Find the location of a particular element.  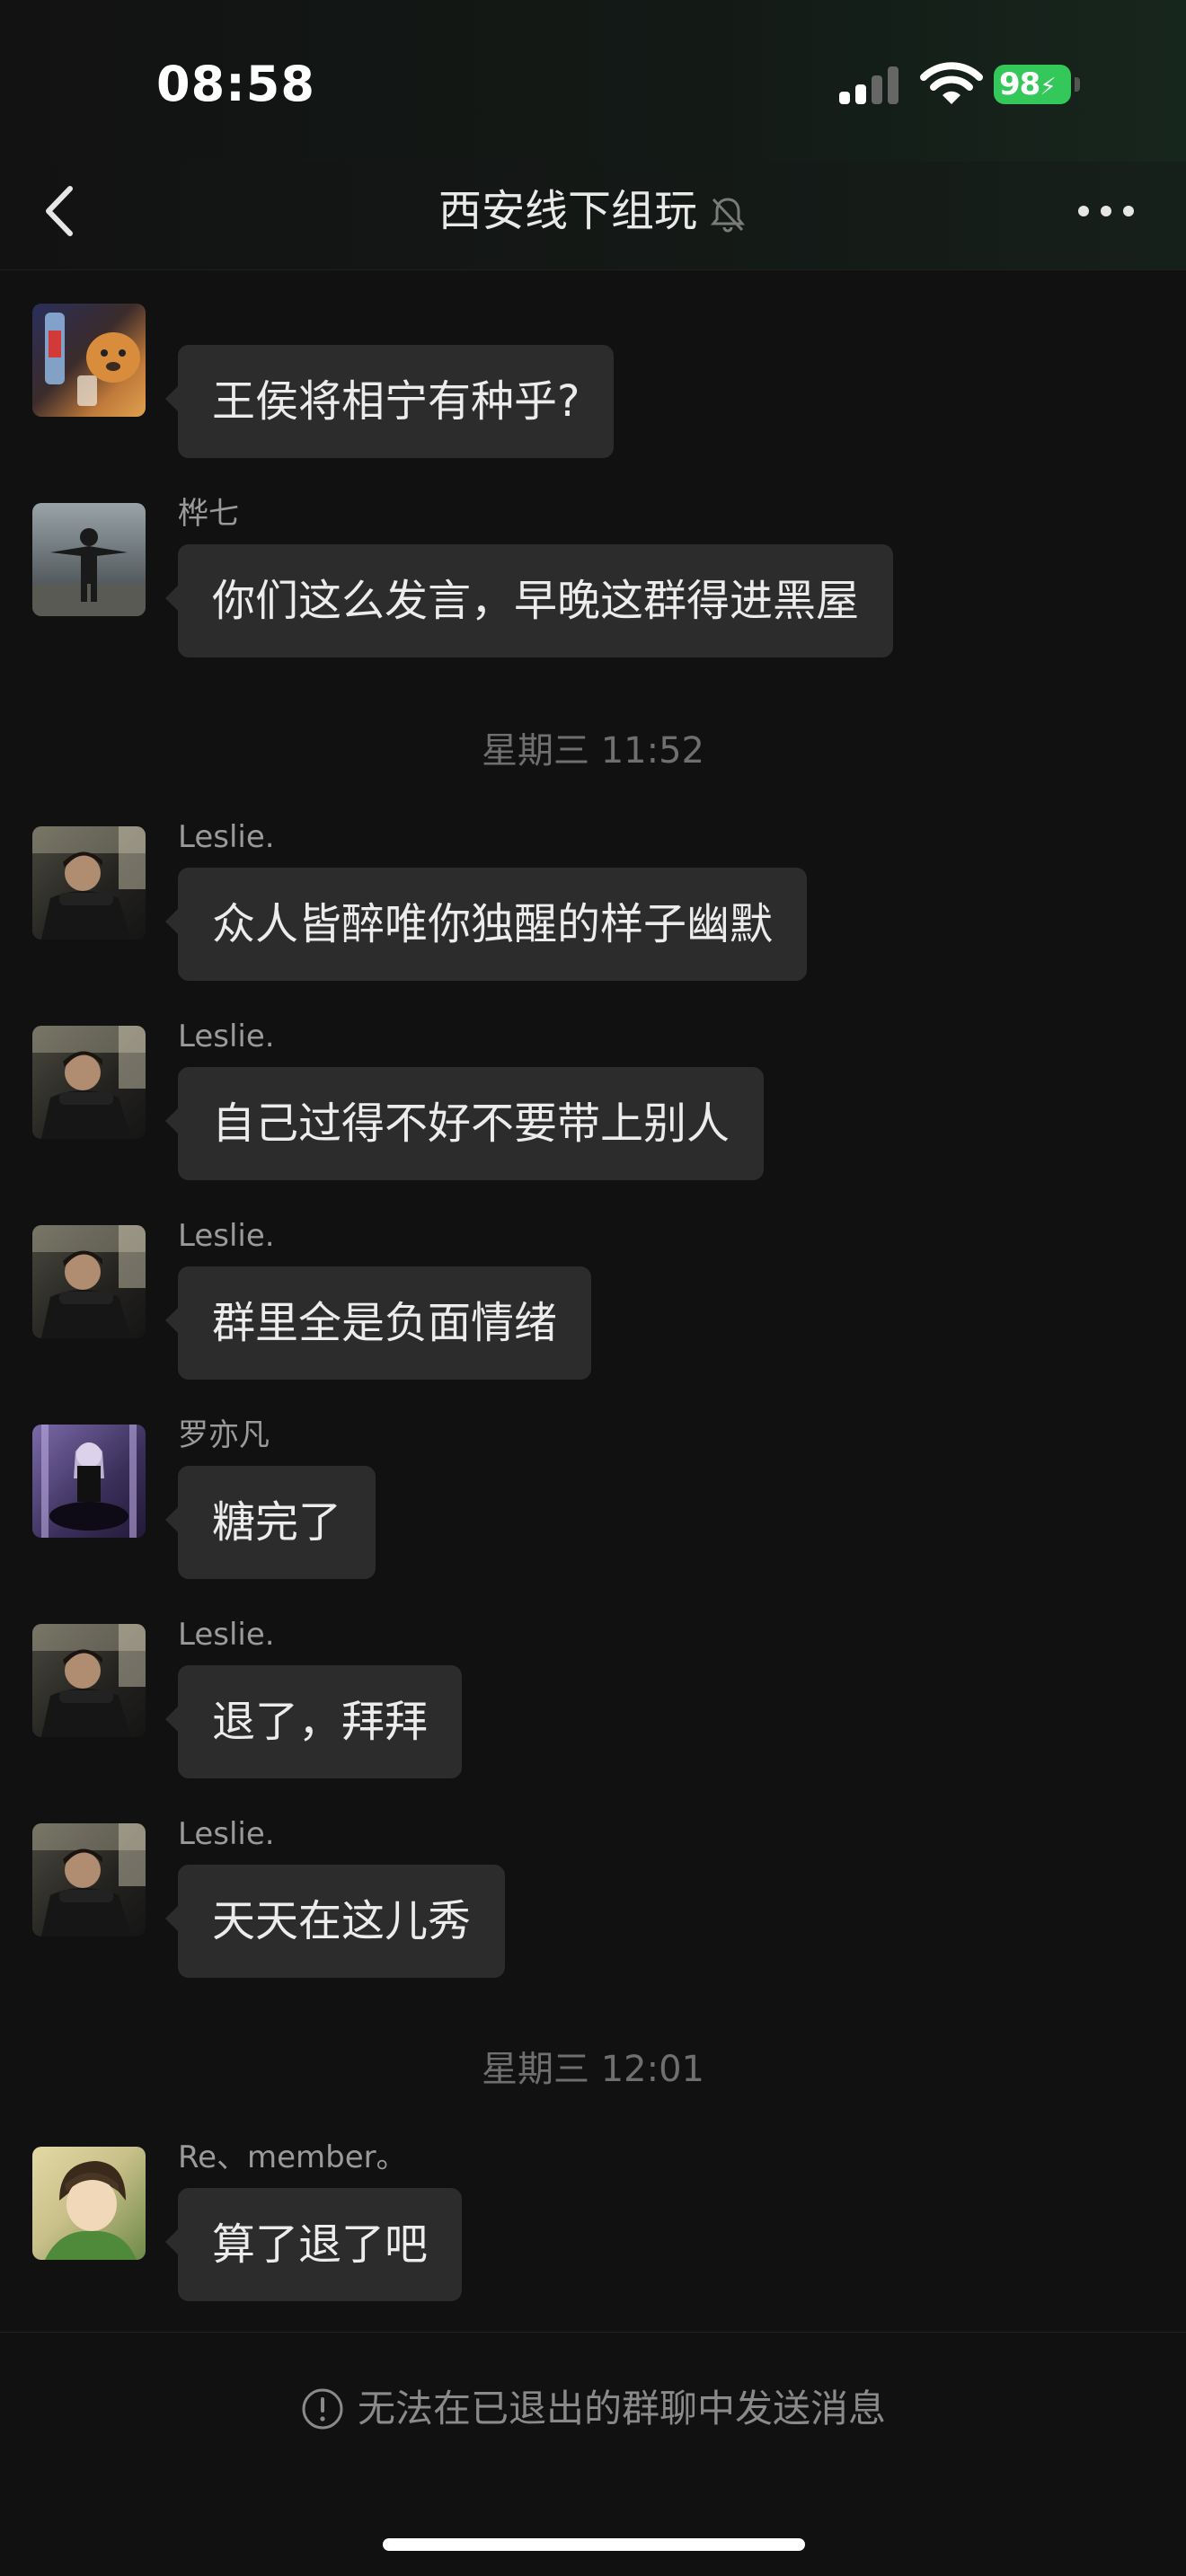

chat-title: 西安线下组玩 is located at coordinates (593, 211).